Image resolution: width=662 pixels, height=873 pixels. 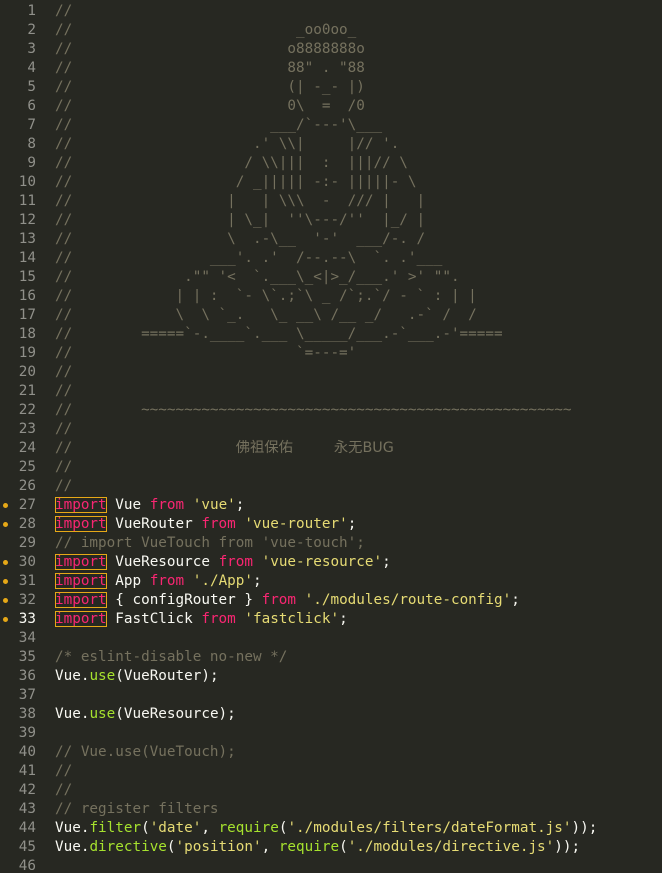 What do you see at coordinates (349, 49) in the screenshot?
I see `line-content: // o8888888o` at bounding box center [349, 49].